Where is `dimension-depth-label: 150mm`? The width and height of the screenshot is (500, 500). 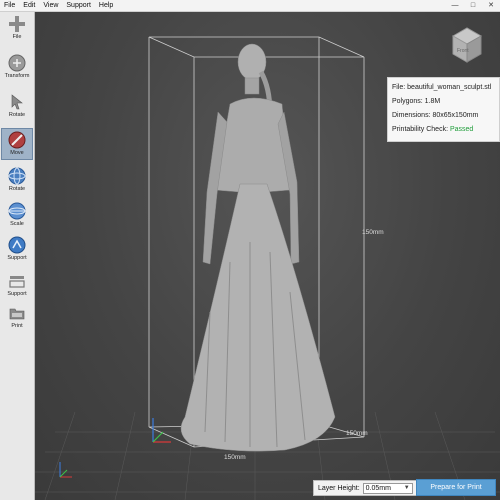 dimension-depth-label: 150mm is located at coordinates (357, 433).